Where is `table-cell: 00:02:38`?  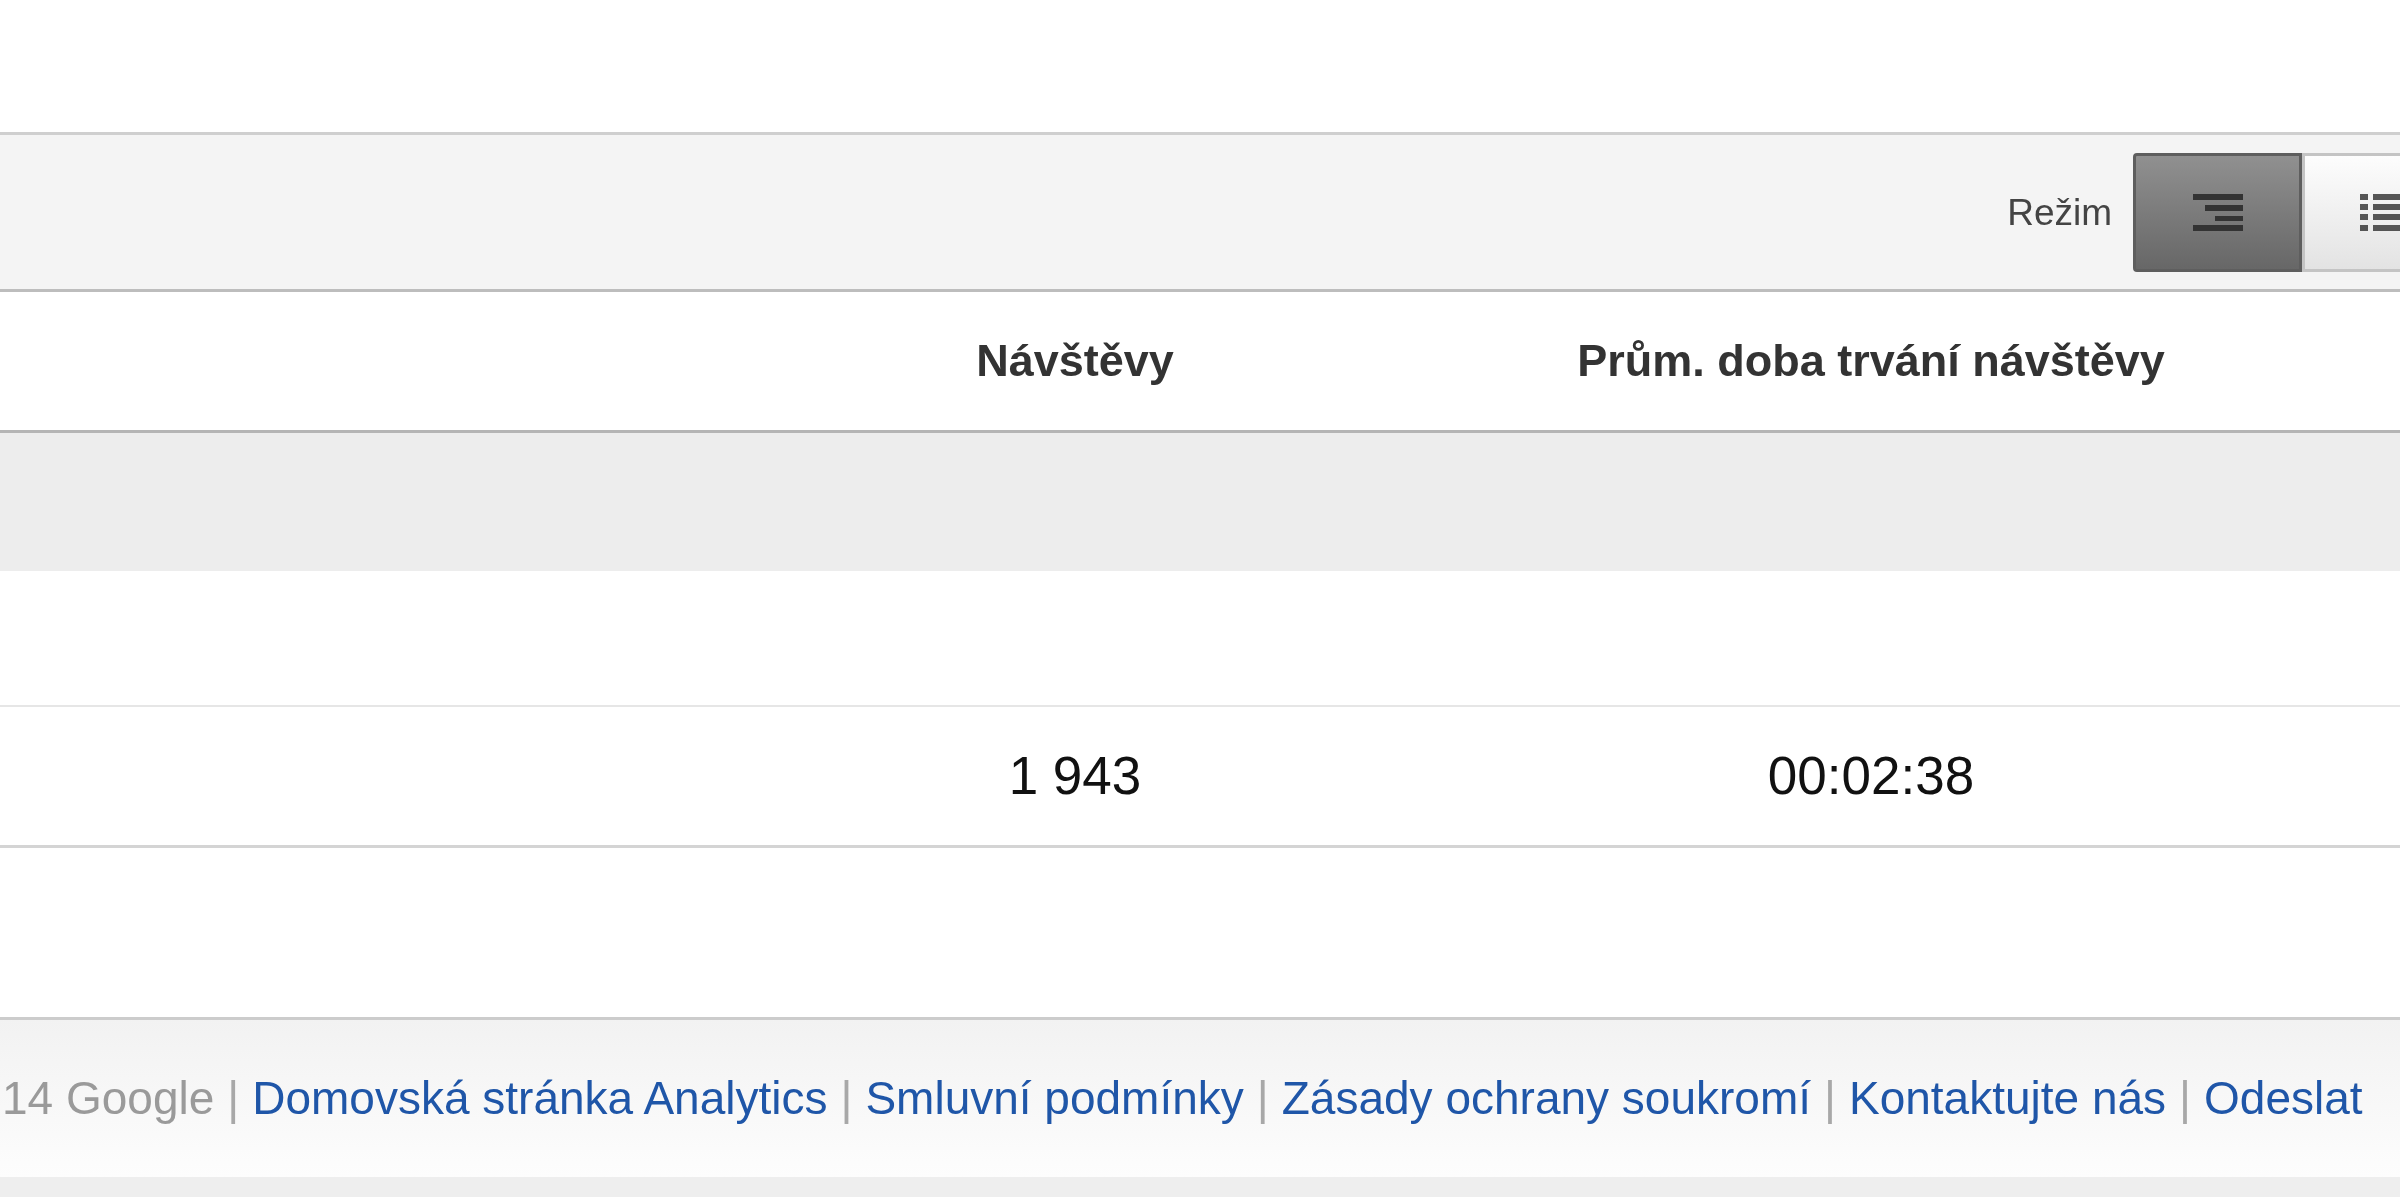
table-cell: 00:02:38 is located at coordinates (1871, 776).